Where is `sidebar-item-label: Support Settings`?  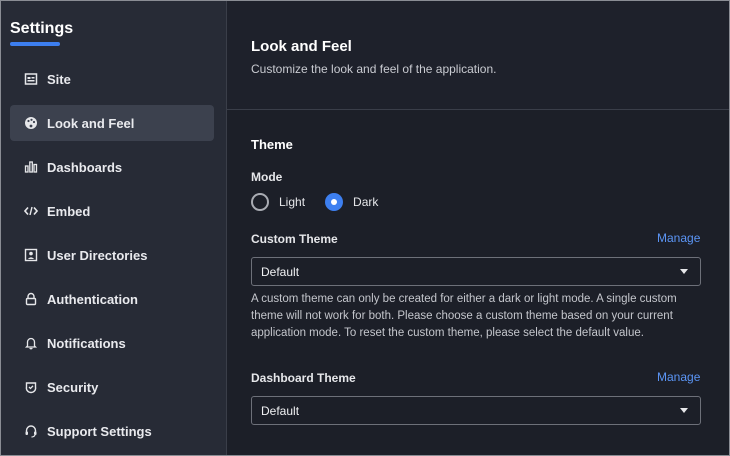
sidebar-item-label: Support Settings is located at coordinates (99, 431).